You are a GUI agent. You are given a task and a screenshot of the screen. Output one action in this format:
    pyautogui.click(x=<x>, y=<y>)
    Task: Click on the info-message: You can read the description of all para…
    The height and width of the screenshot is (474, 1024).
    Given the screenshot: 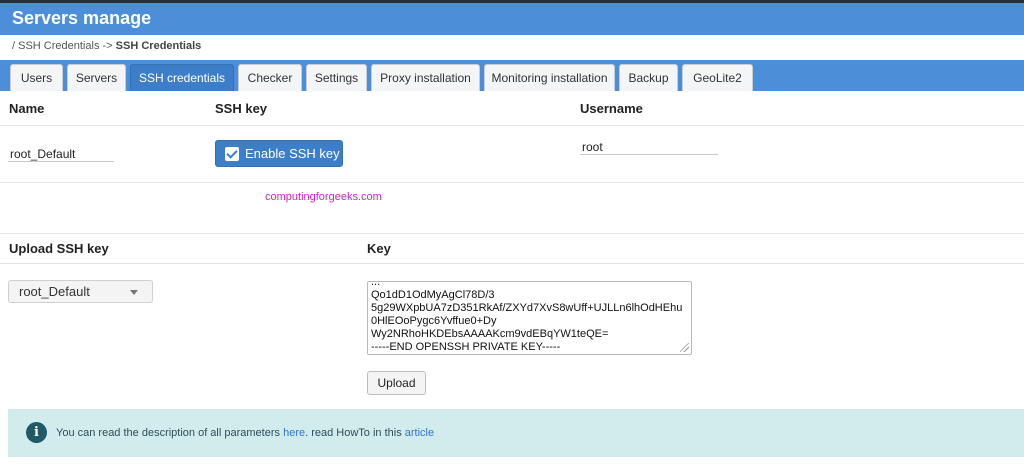 What is the action you would take?
    pyautogui.click(x=245, y=433)
    